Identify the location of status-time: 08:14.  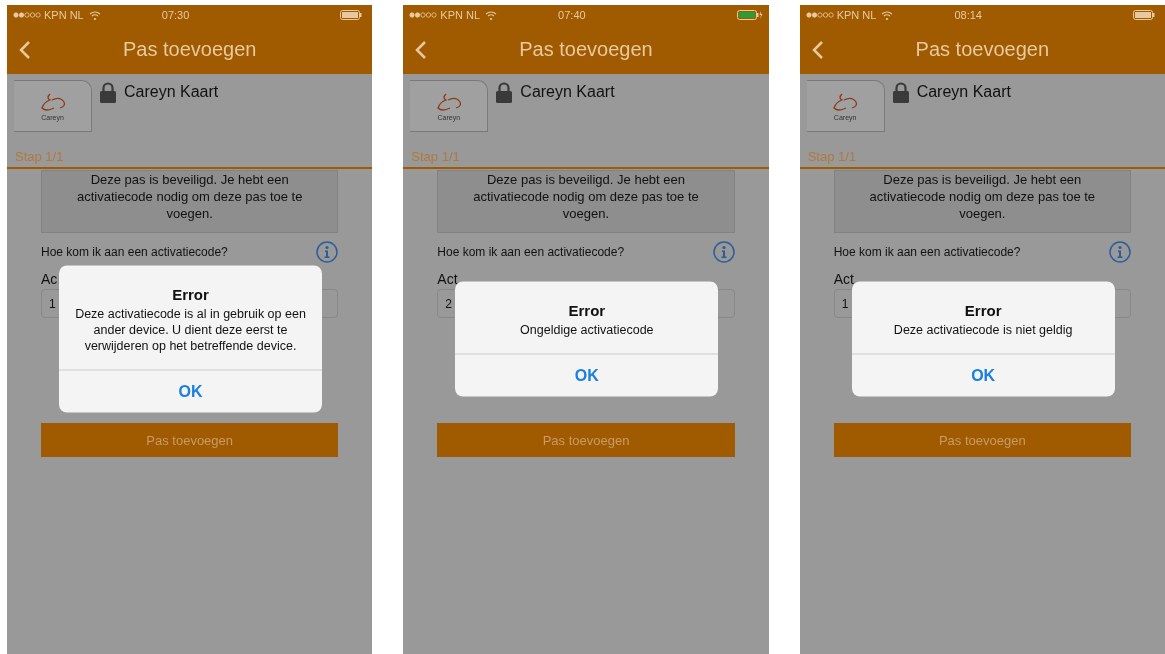
(968, 15).